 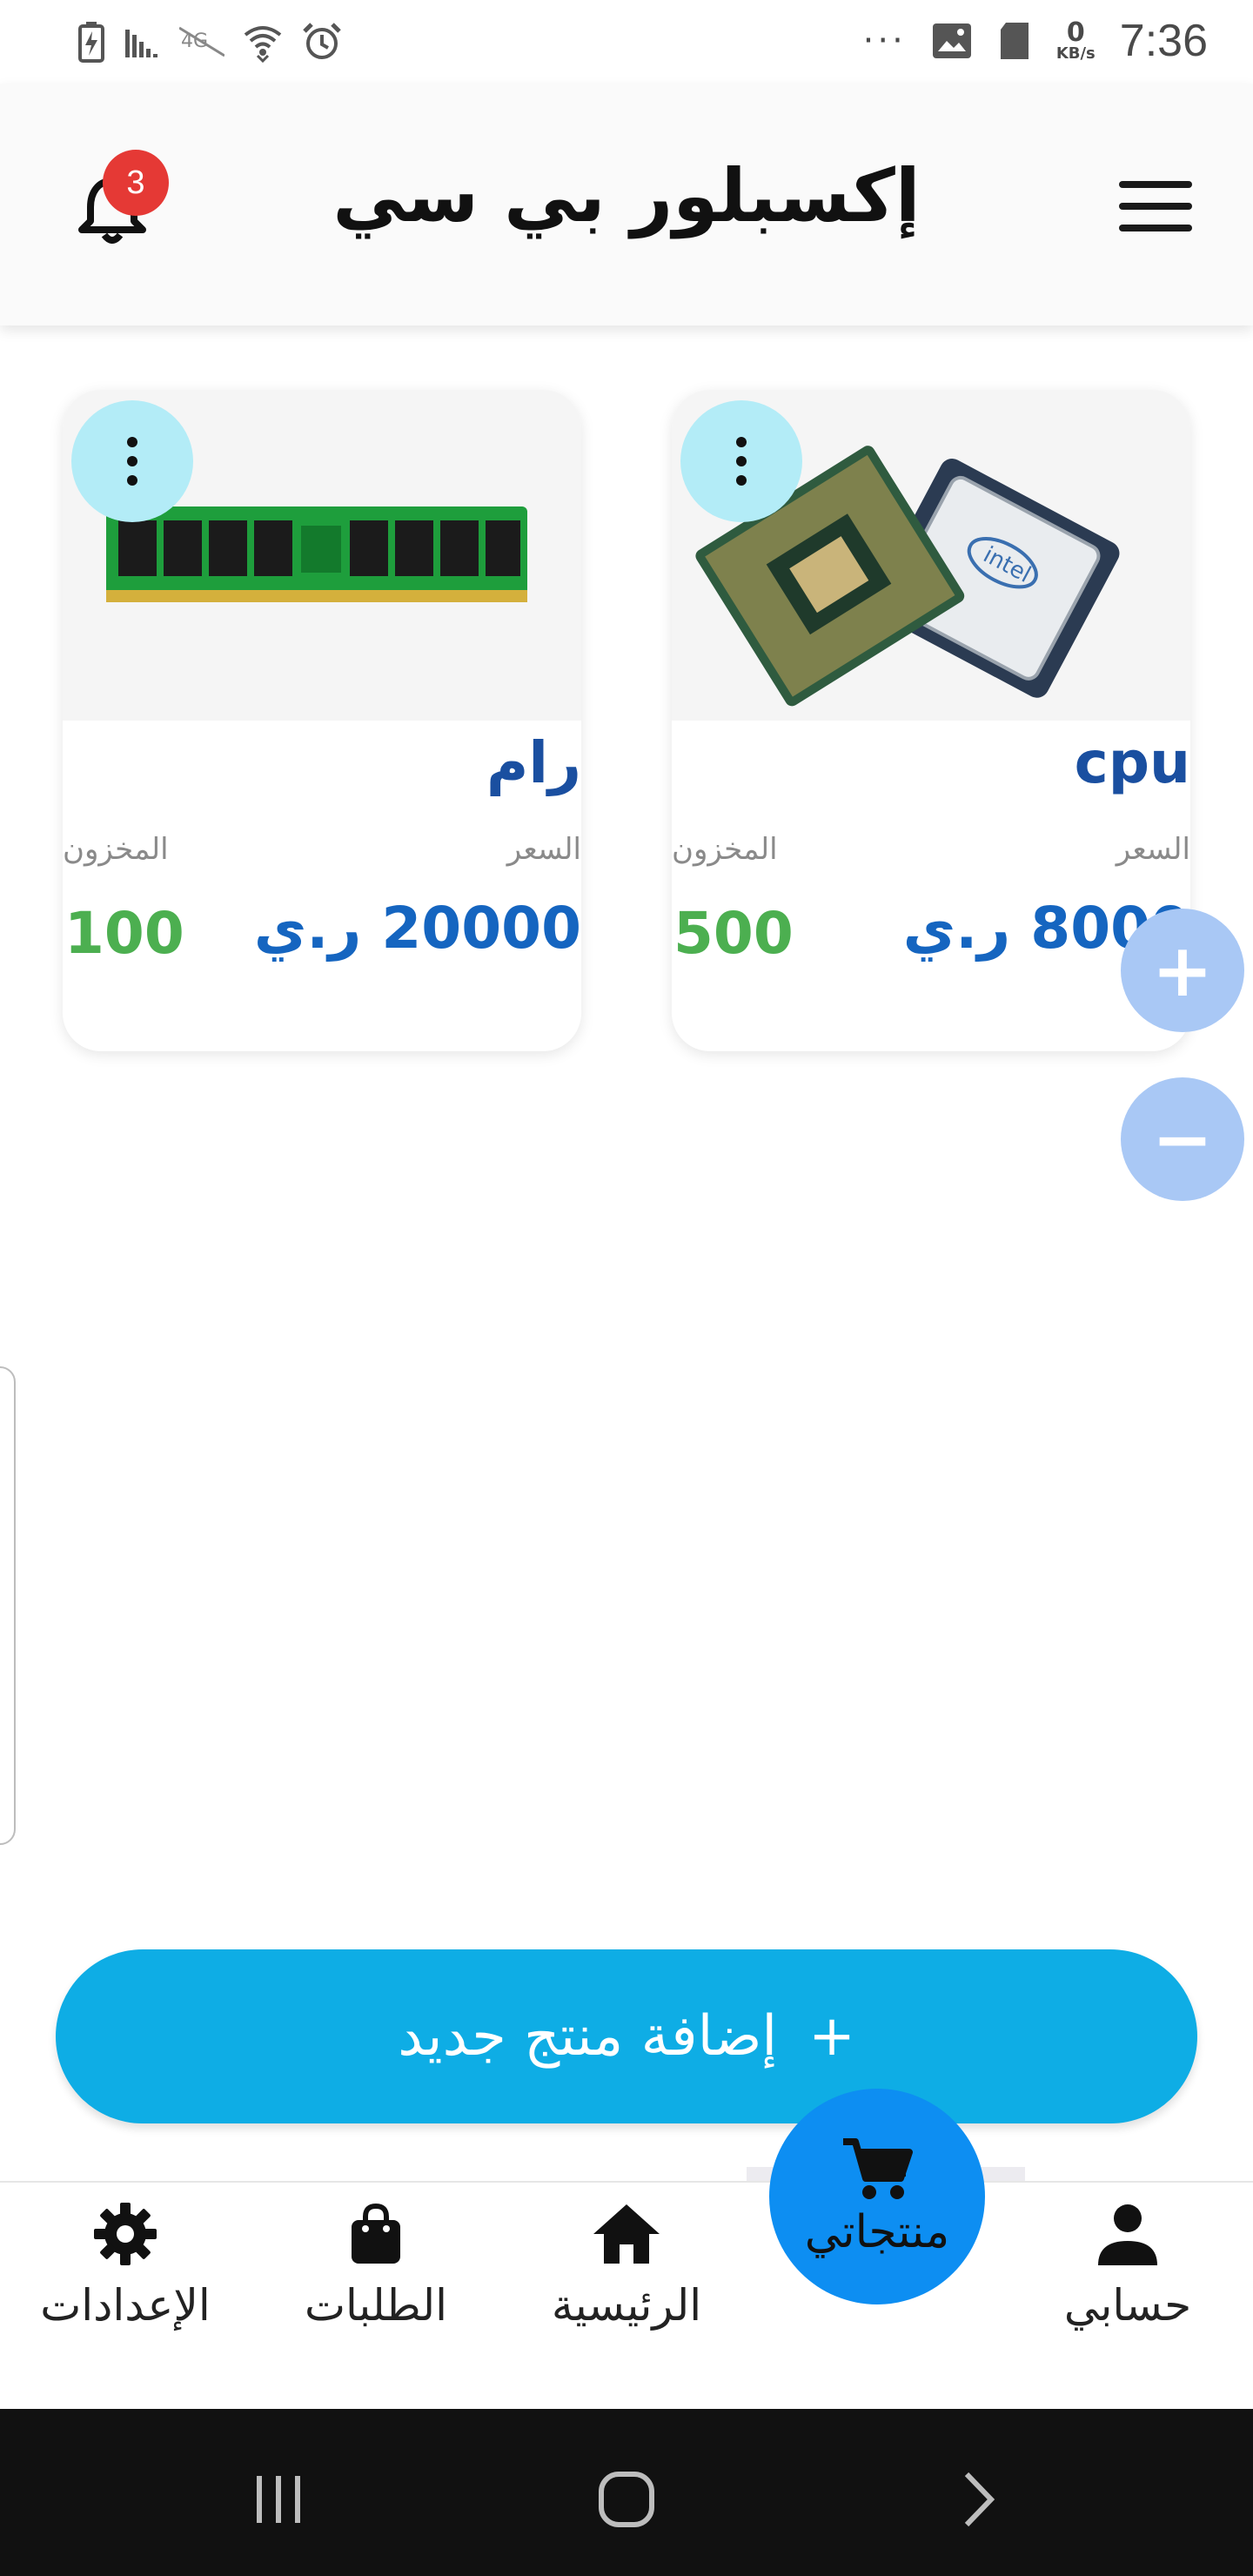 I want to click on edge-panel-handle, so click(x=8, y=1605).